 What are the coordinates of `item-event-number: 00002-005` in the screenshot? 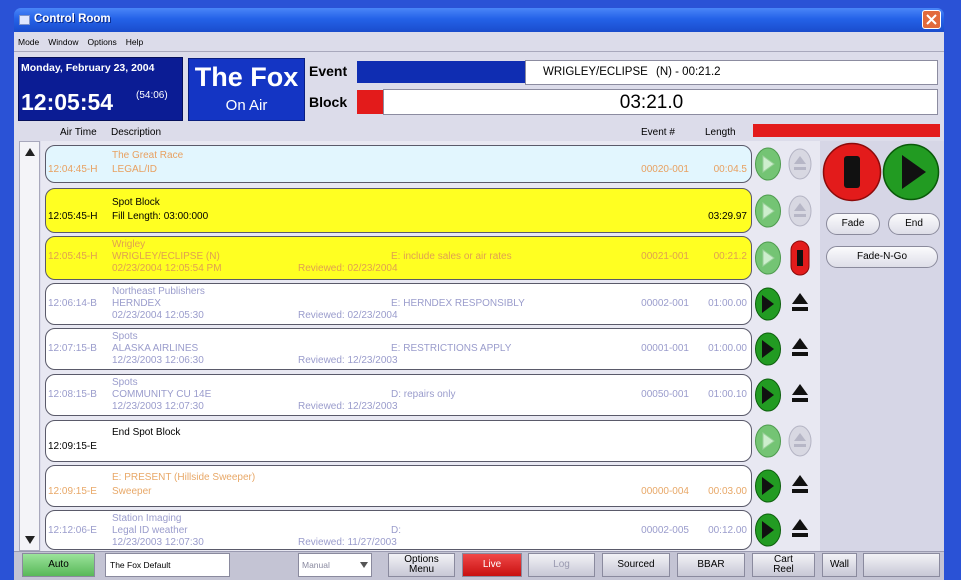 It's located at (665, 530).